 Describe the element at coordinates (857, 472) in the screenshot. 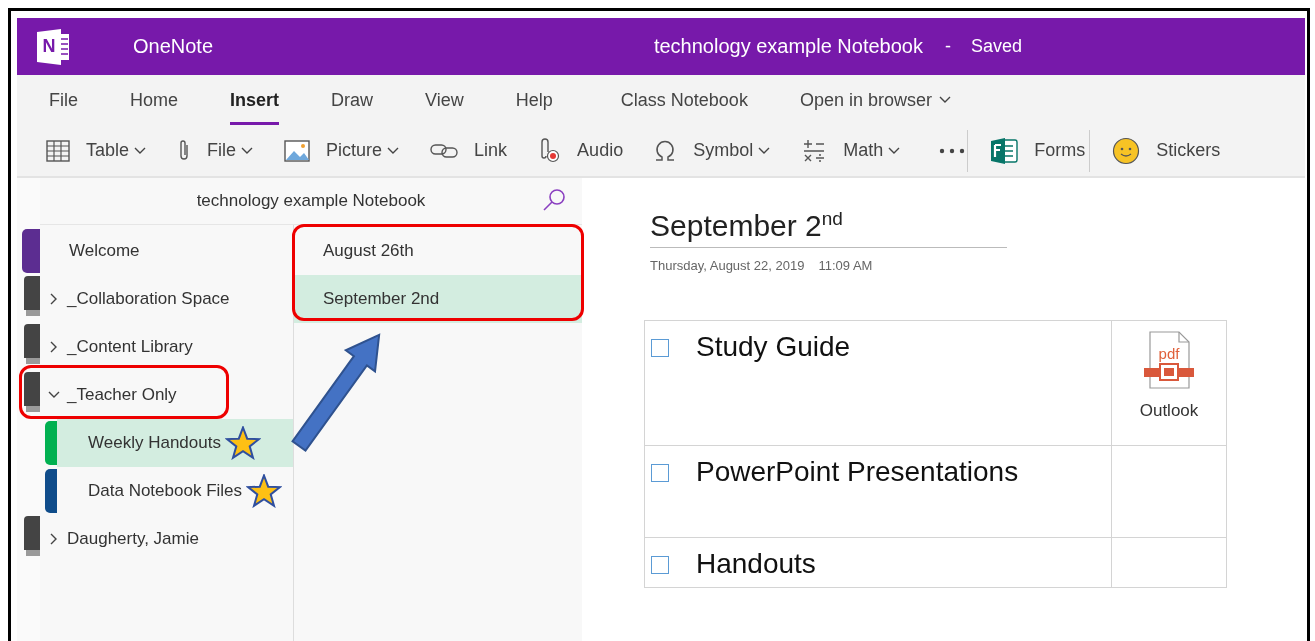

I see `task-text: PowerPoint Presentations` at that location.